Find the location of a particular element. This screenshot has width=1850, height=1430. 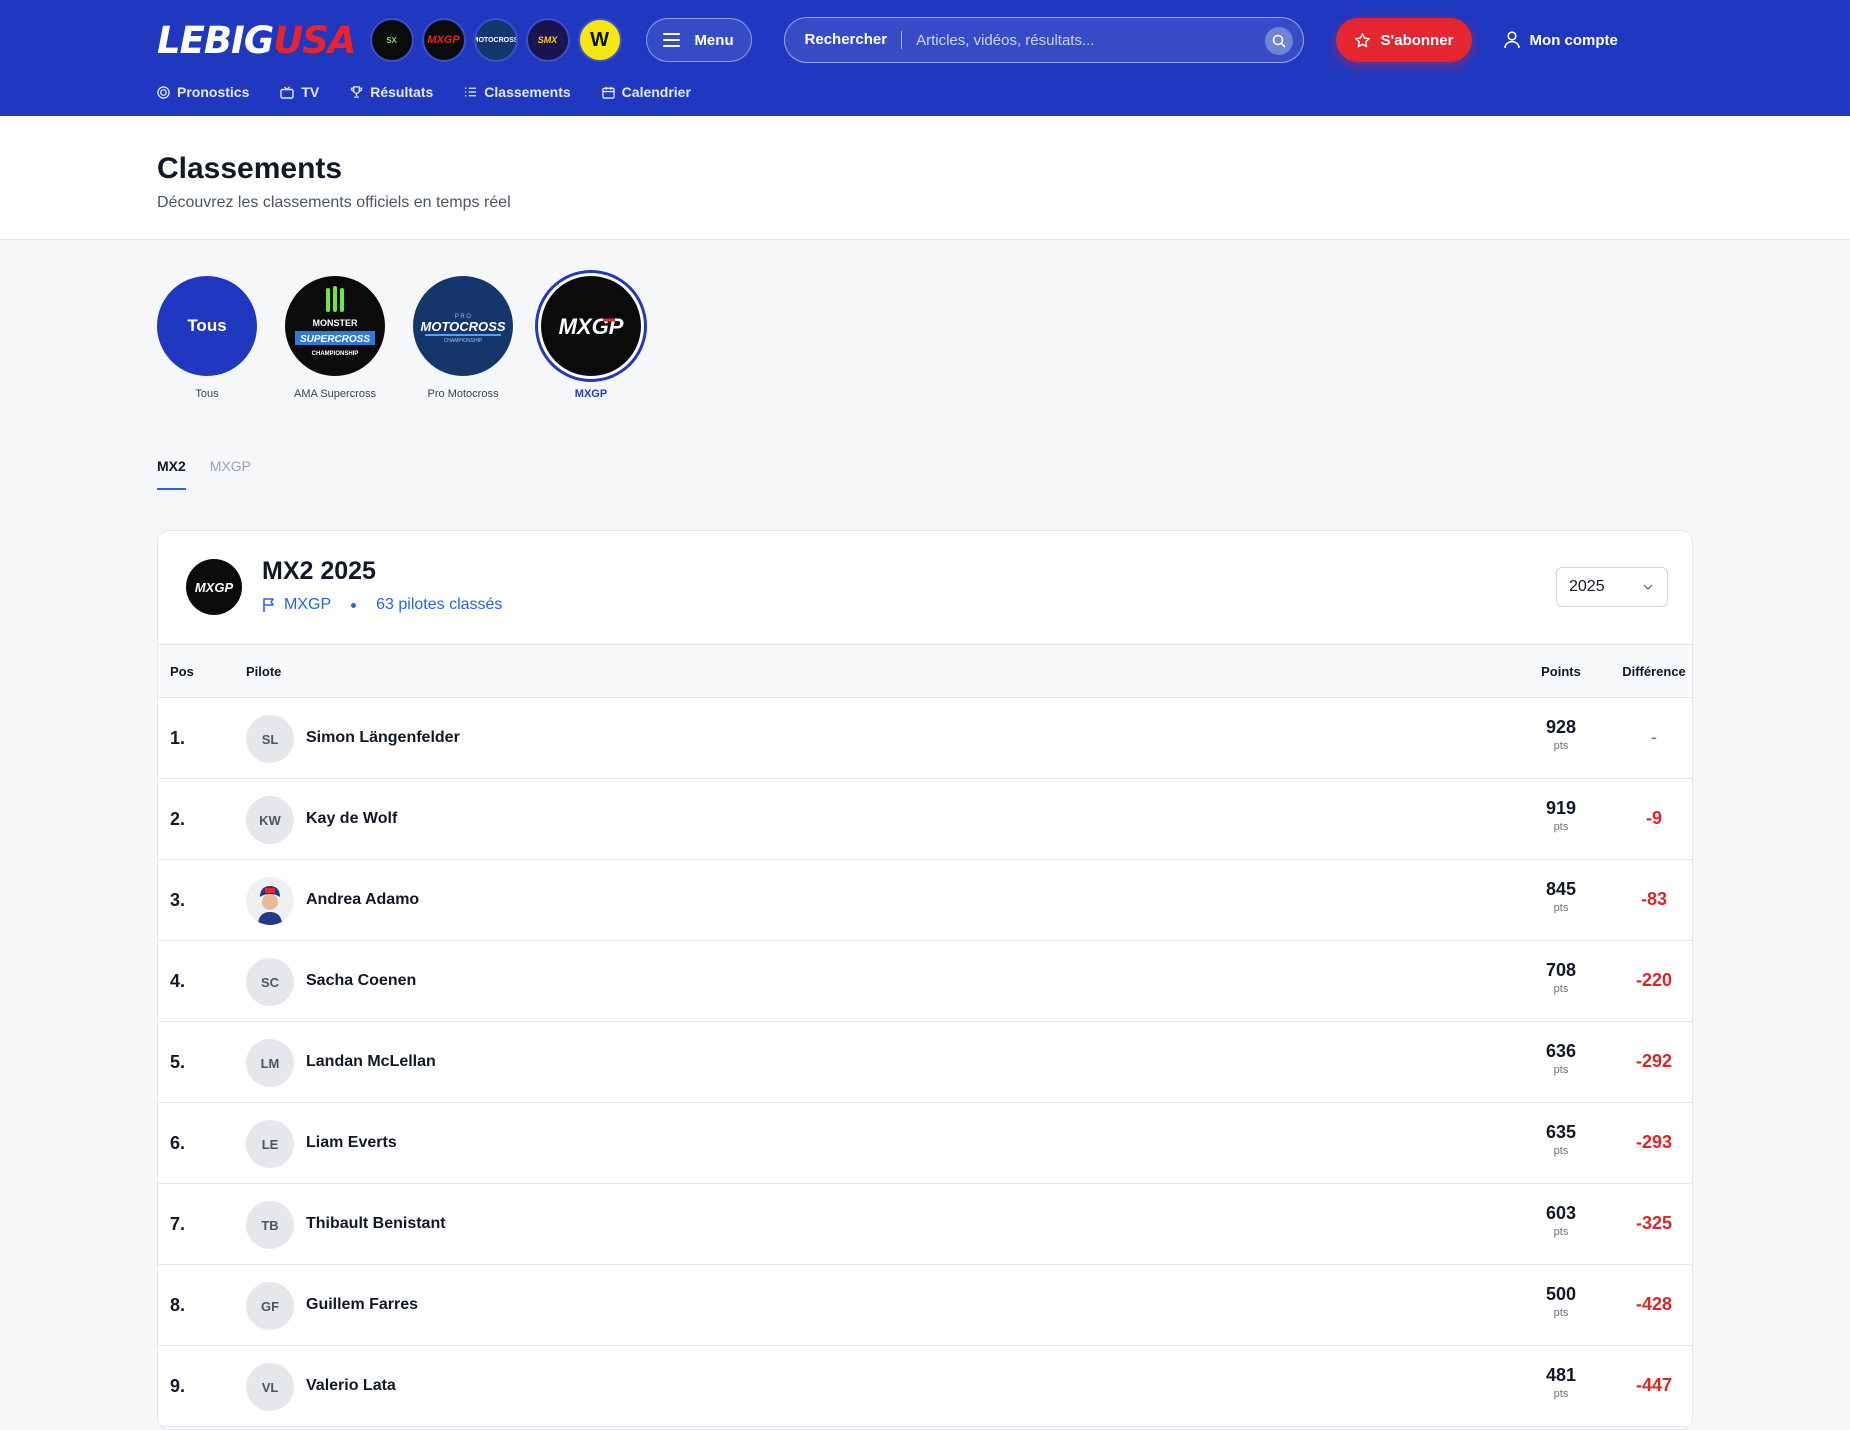

svg-text: CHAMPIONSHIP is located at coordinates (463, 341).